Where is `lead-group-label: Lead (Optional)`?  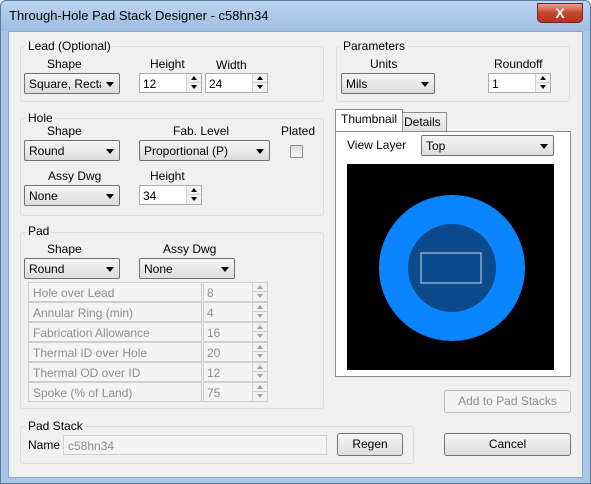 lead-group-label: Lead (Optional) is located at coordinates (69, 46).